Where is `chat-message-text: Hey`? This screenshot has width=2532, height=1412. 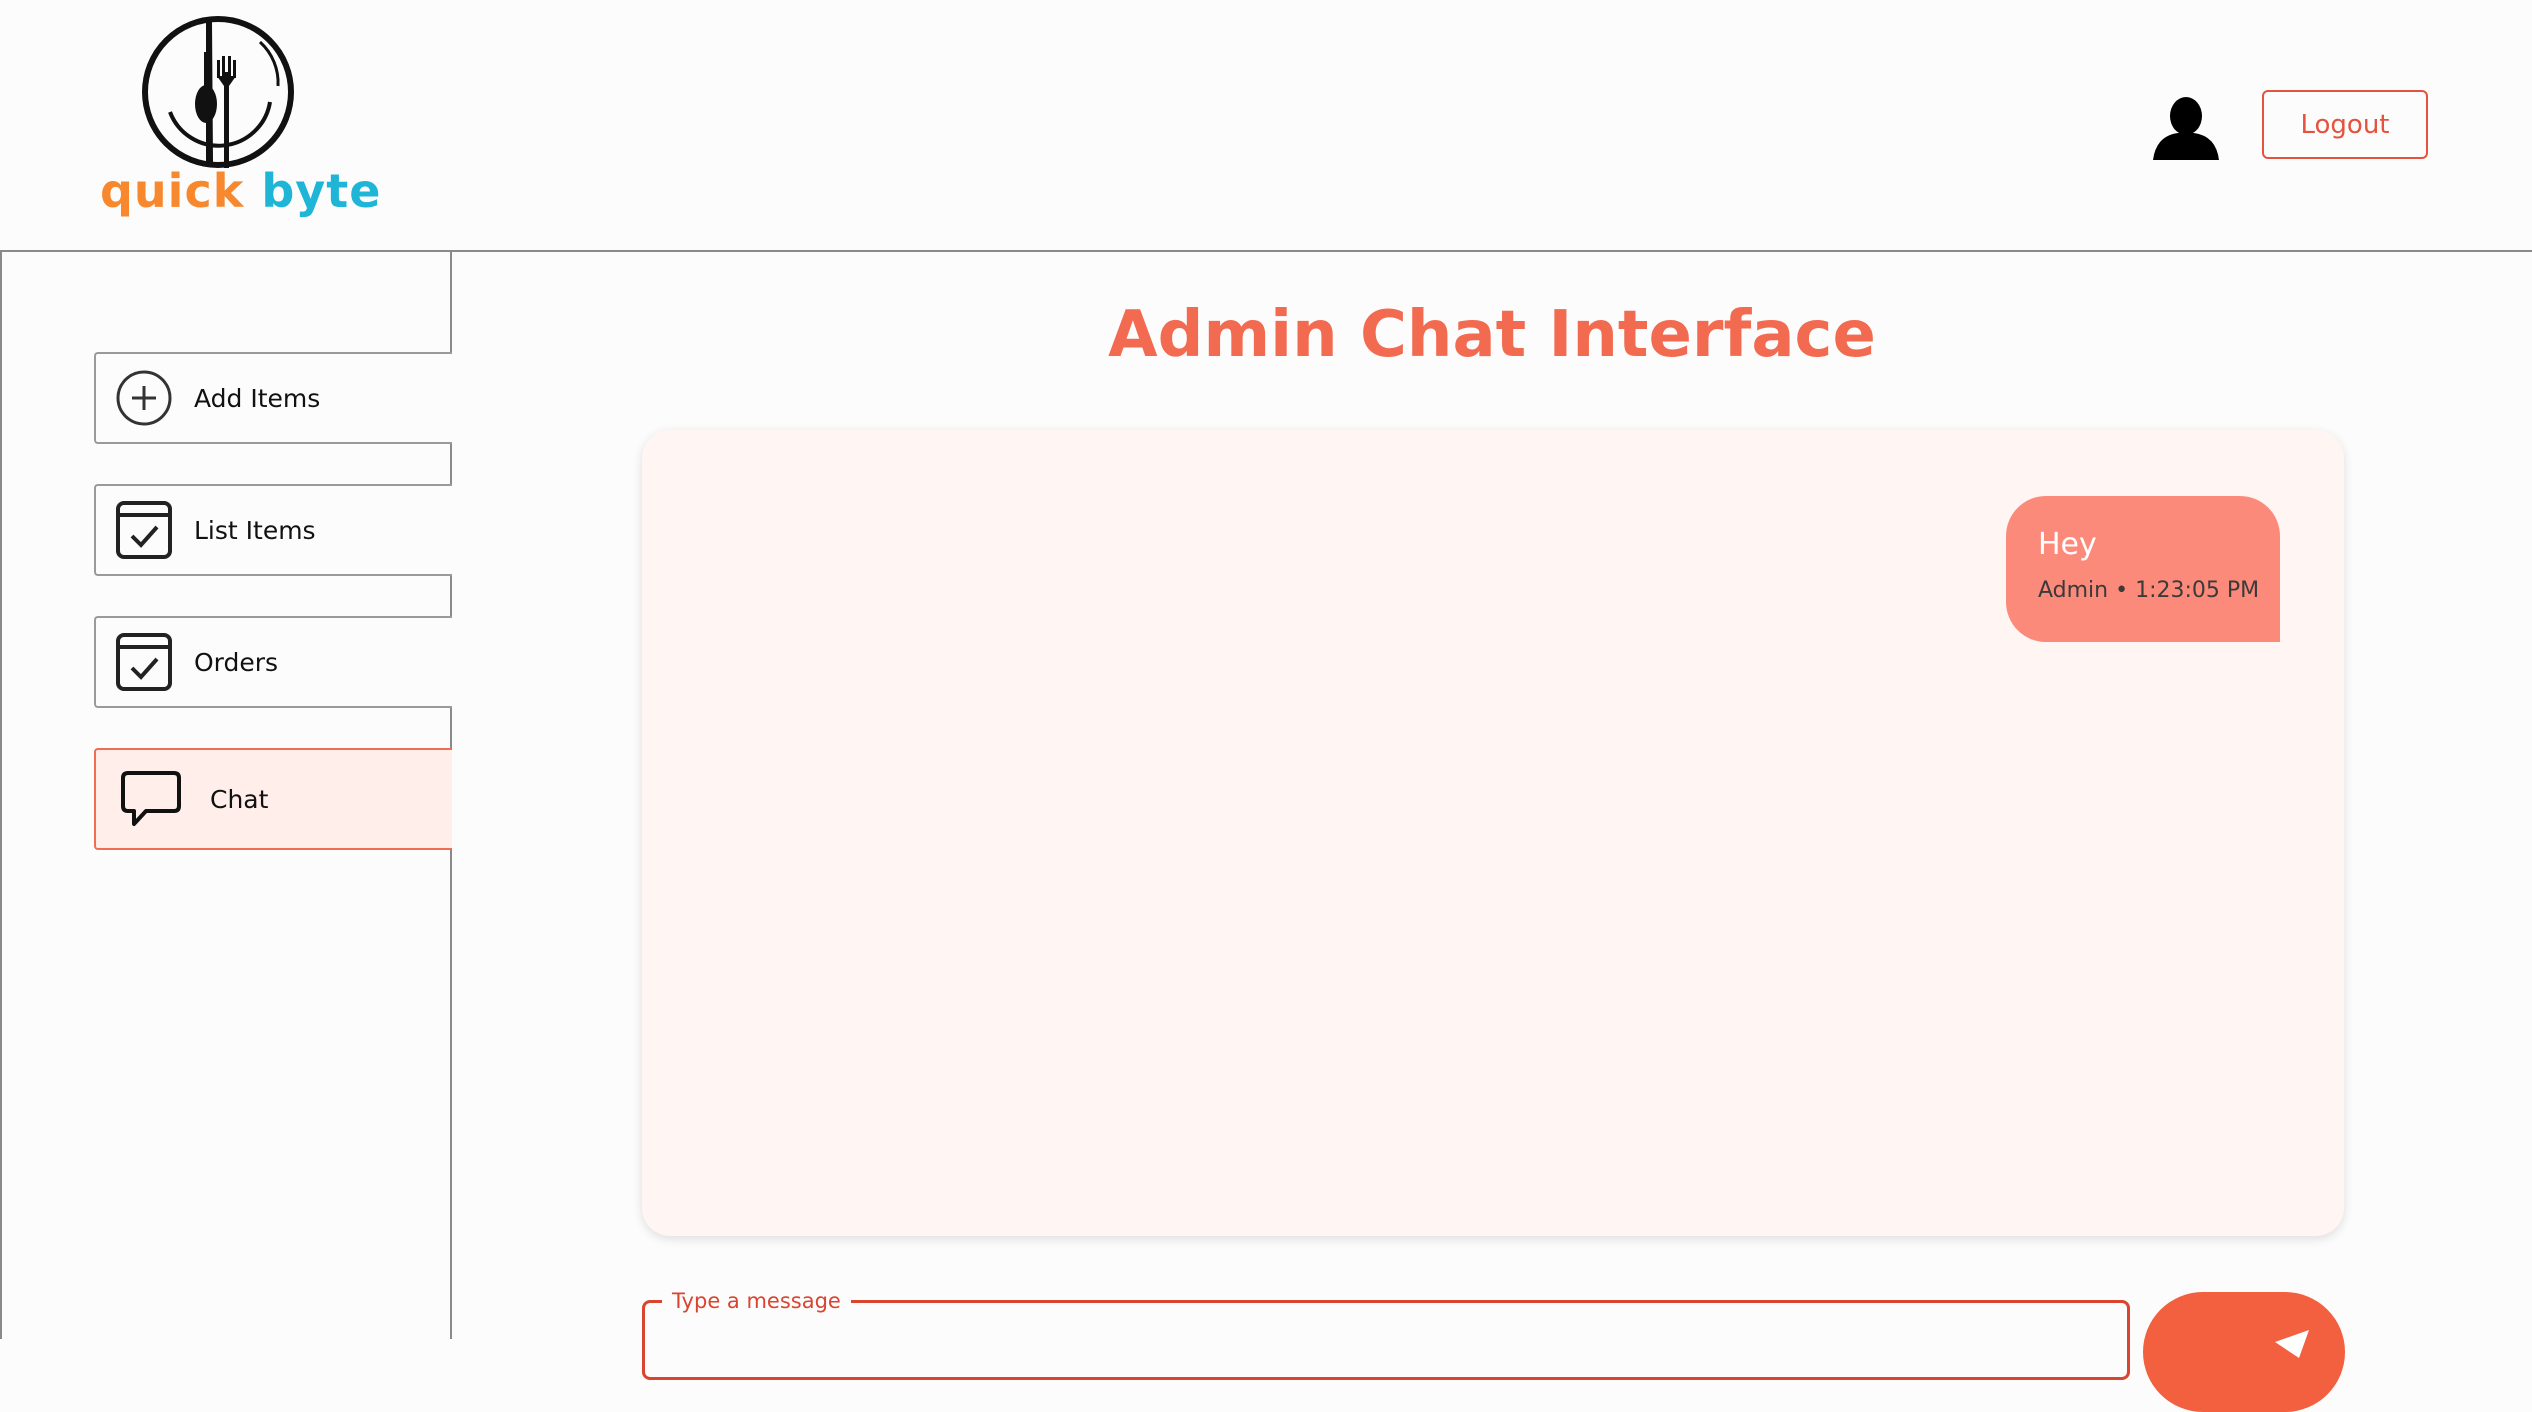 chat-message-text: Hey is located at coordinates (2067, 544).